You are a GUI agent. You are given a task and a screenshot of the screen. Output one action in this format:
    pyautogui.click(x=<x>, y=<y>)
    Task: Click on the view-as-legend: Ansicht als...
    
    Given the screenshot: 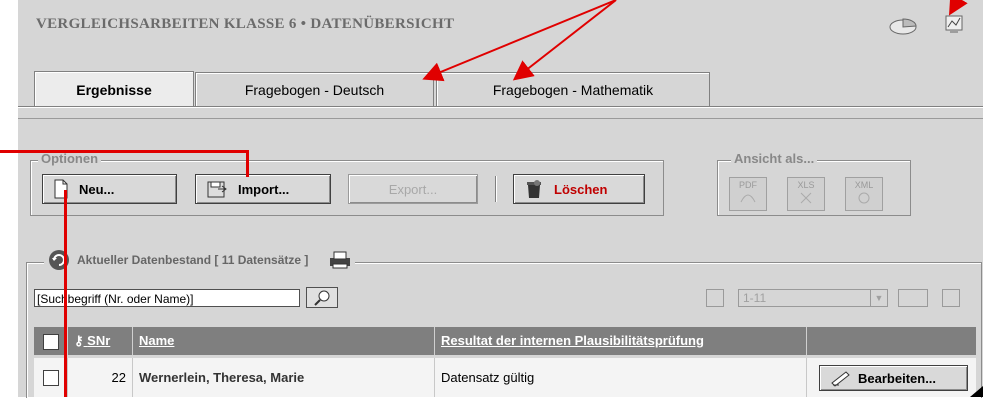 What is the action you would take?
    pyautogui.click(x=774, y=158)
    